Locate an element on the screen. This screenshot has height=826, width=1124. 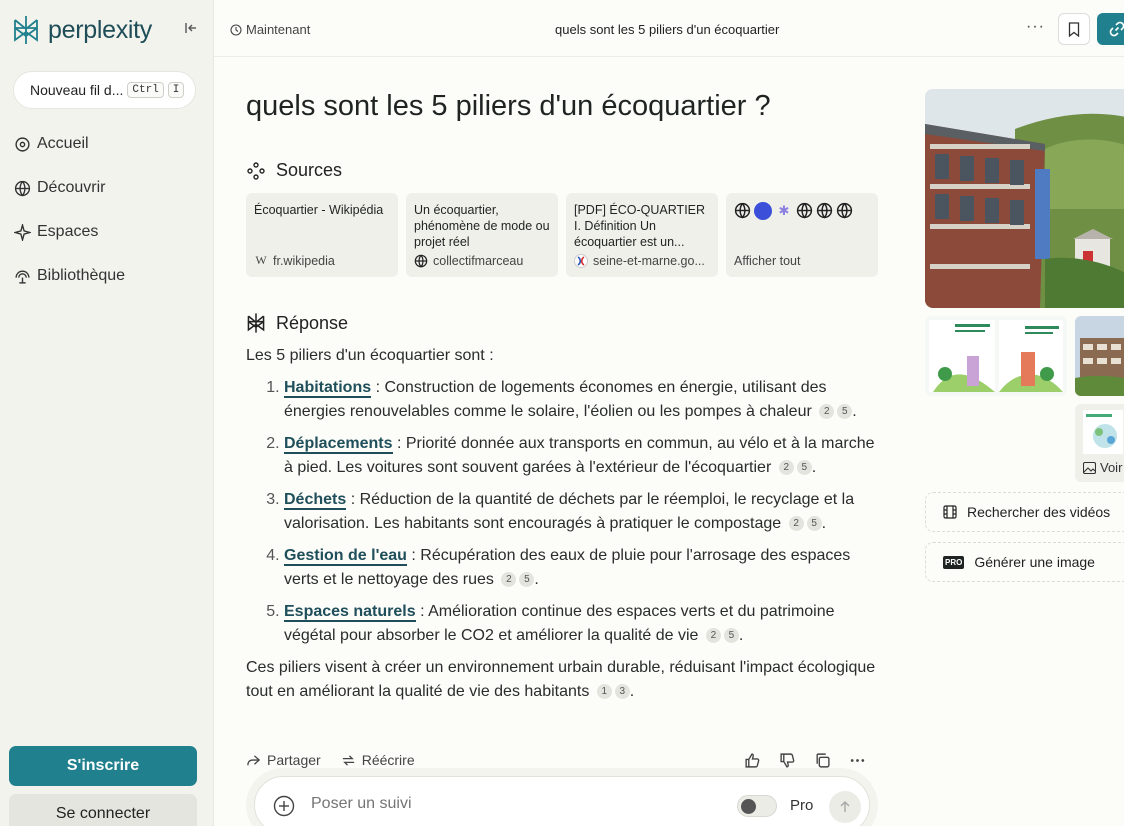
sources-heading: Sources is located at coordinates (294, 170).